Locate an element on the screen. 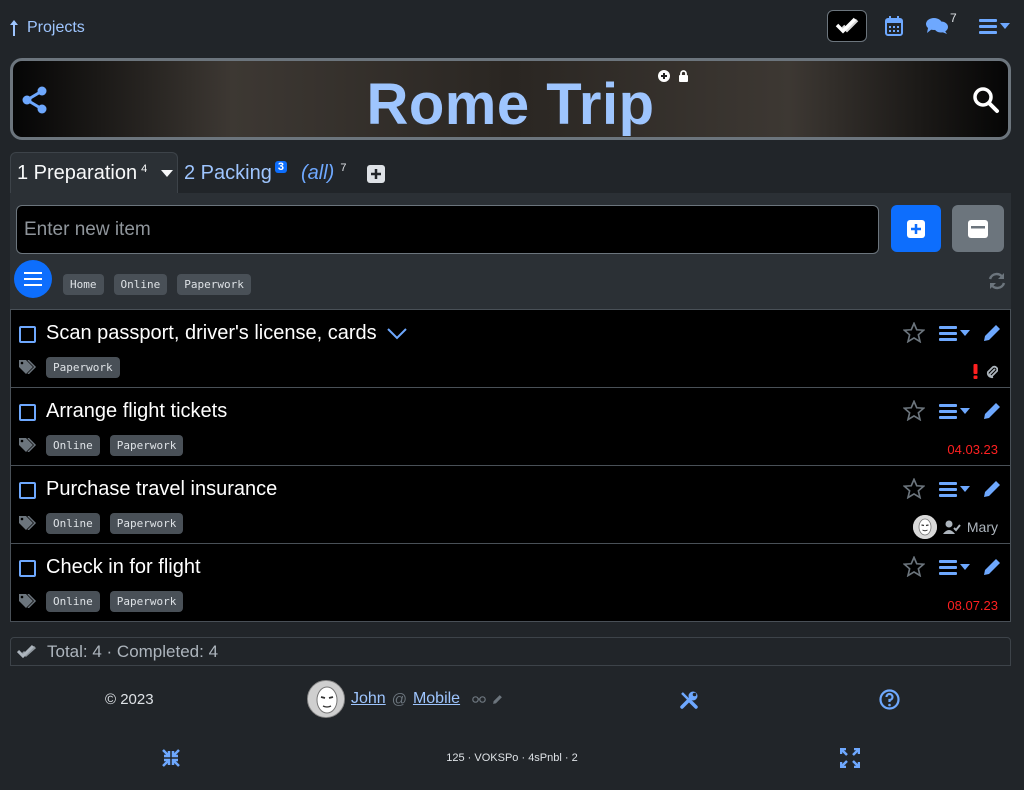 This screenshot has width=1024, height=790. user-check-icon is located at coordinates (951, 527).